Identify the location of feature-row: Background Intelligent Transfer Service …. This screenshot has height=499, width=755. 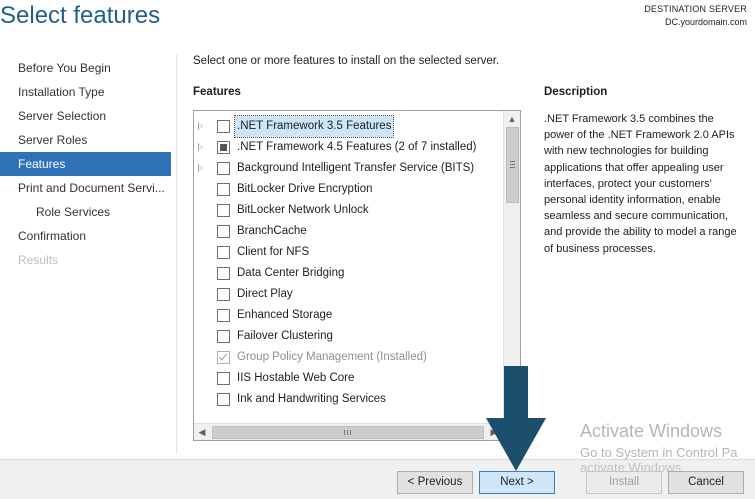
(348, 168).